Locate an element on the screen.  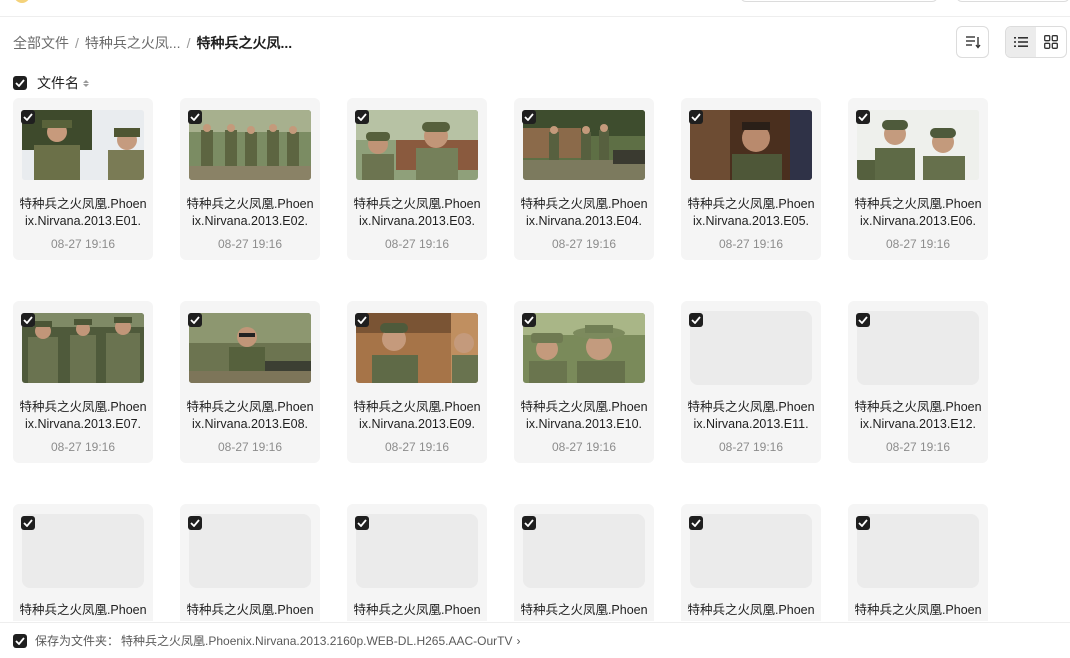
sort-lines-icon is located at coordinates (973, 42).